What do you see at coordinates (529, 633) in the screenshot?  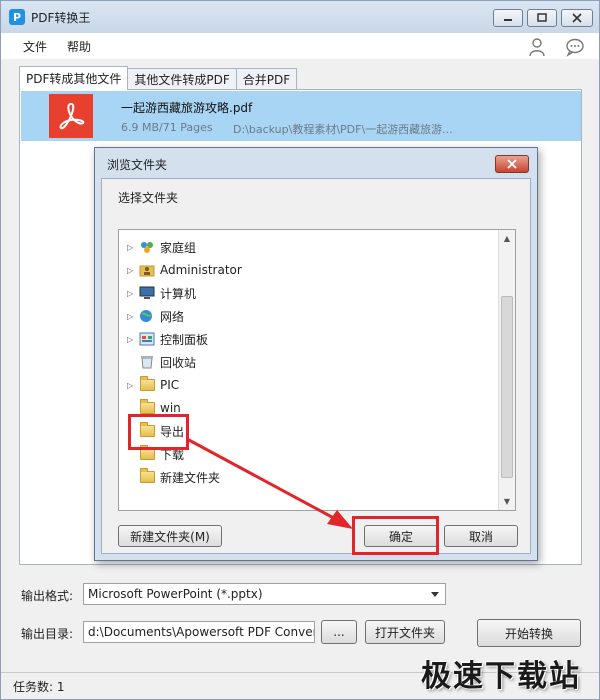 I see `start-convert-button: 开始转换` at bounding box center [529, 633].